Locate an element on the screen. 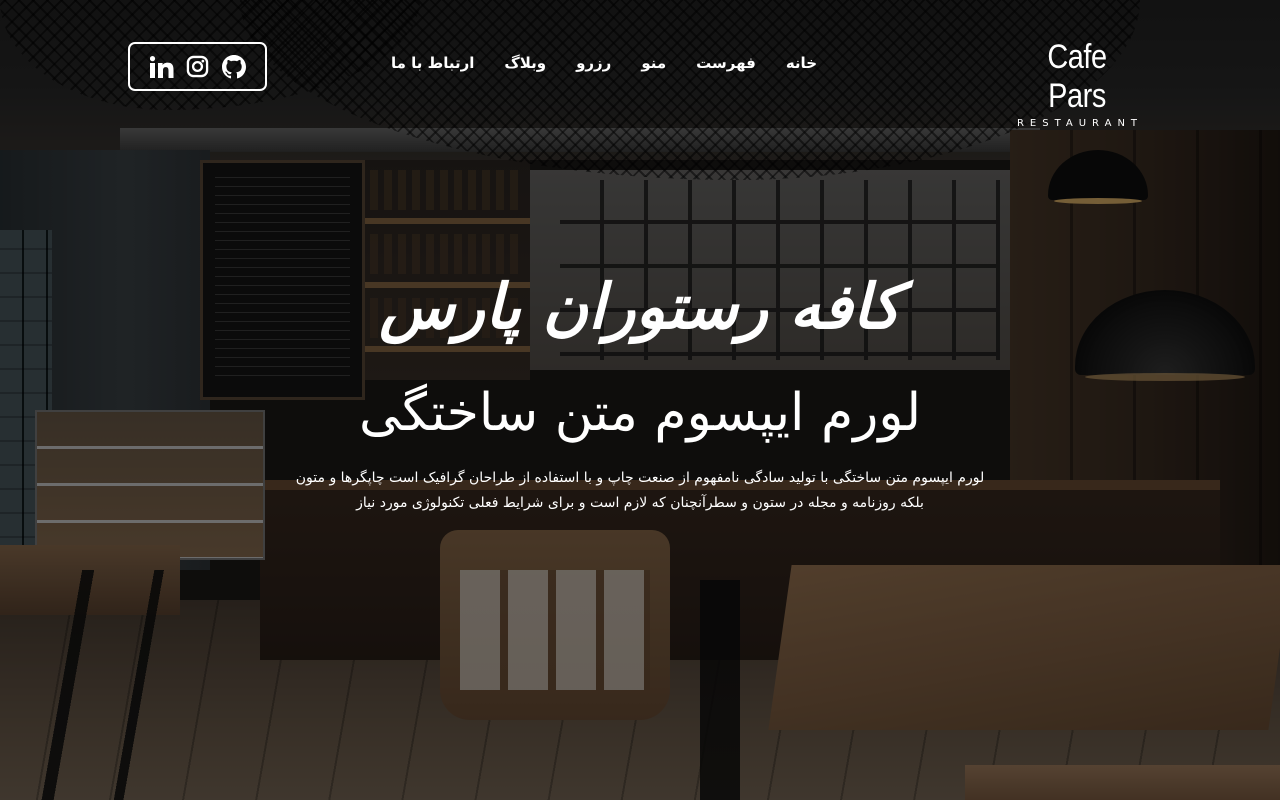 The height and width of the screenshot is (800, 1280). instagram-icon is located at coordinates (198, 67).